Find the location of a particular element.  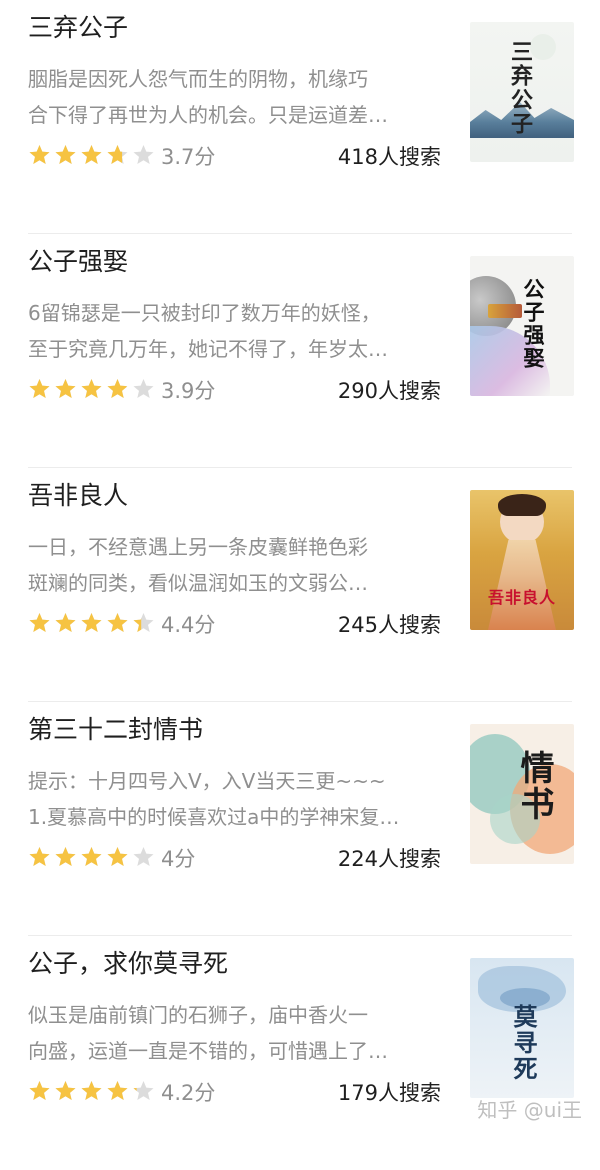

book-title: 公子强娶 is located at coordinates (78, 260).